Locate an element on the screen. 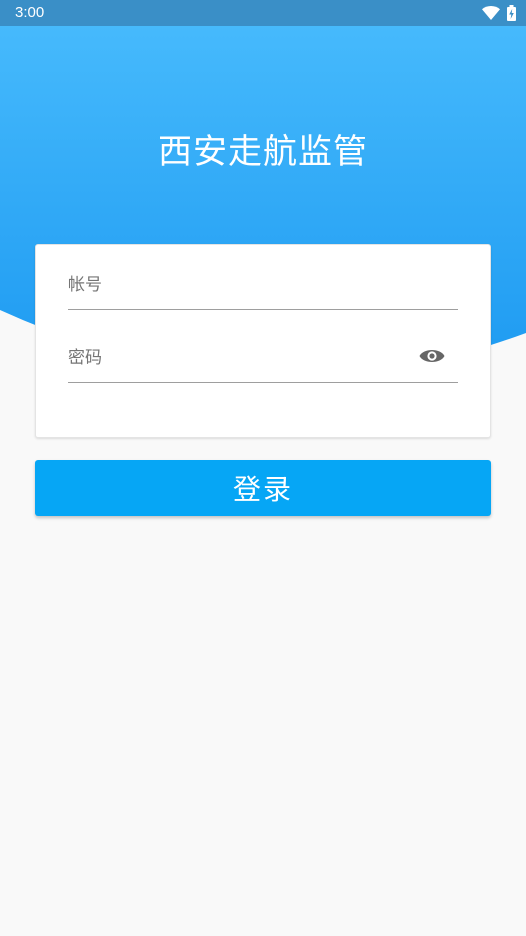  eye-icon is located at coordinates (432, 356).